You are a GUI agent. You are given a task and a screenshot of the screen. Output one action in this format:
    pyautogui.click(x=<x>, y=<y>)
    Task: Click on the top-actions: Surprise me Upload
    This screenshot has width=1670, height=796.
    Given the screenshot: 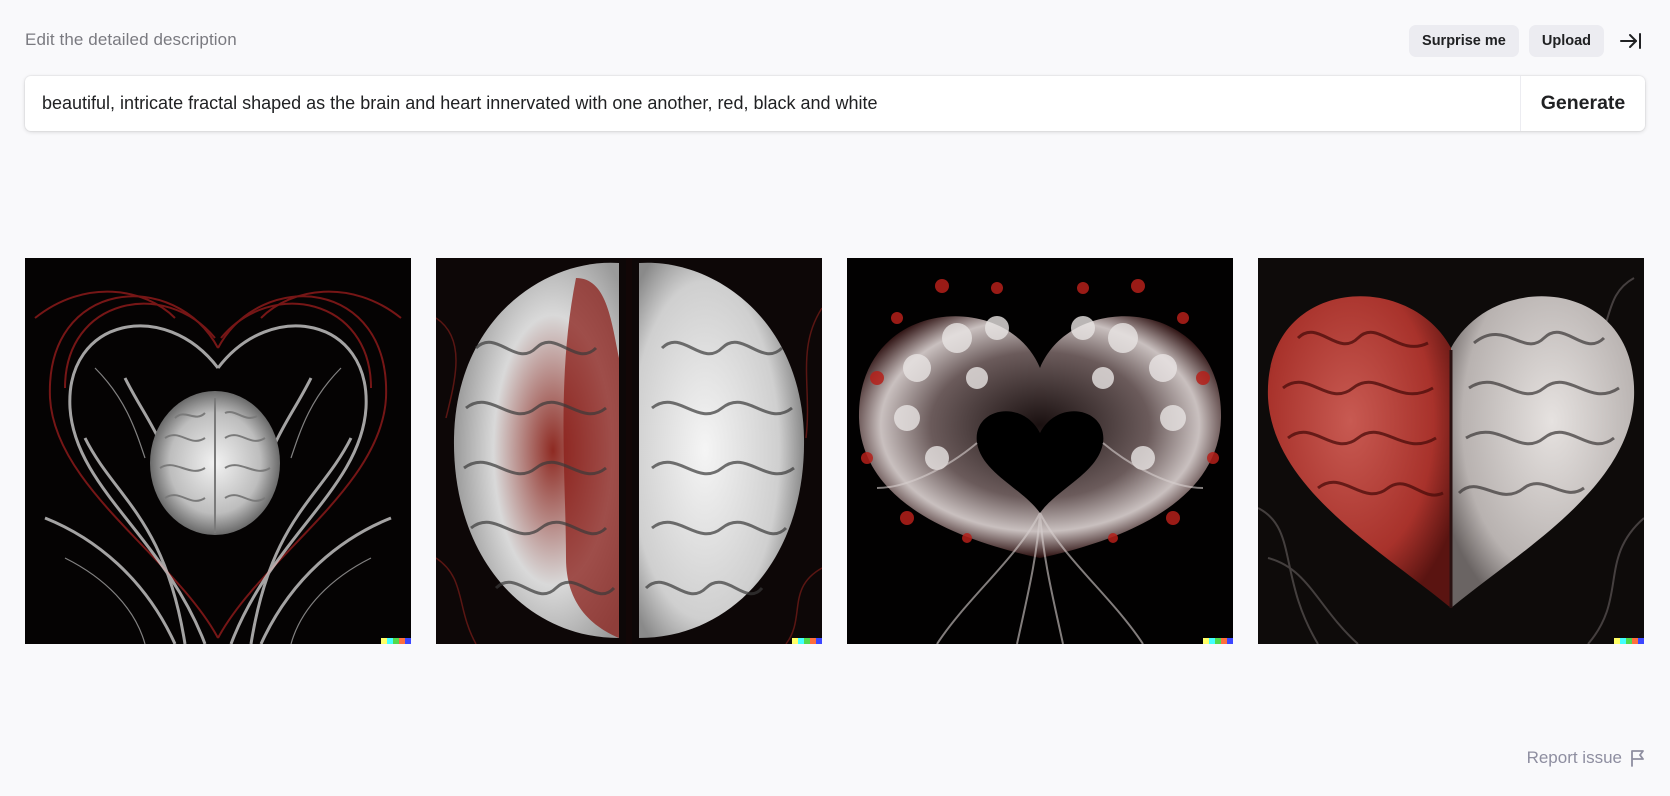 What is the action you would take?
    pyautogui.click(x=1528, y=41)
    